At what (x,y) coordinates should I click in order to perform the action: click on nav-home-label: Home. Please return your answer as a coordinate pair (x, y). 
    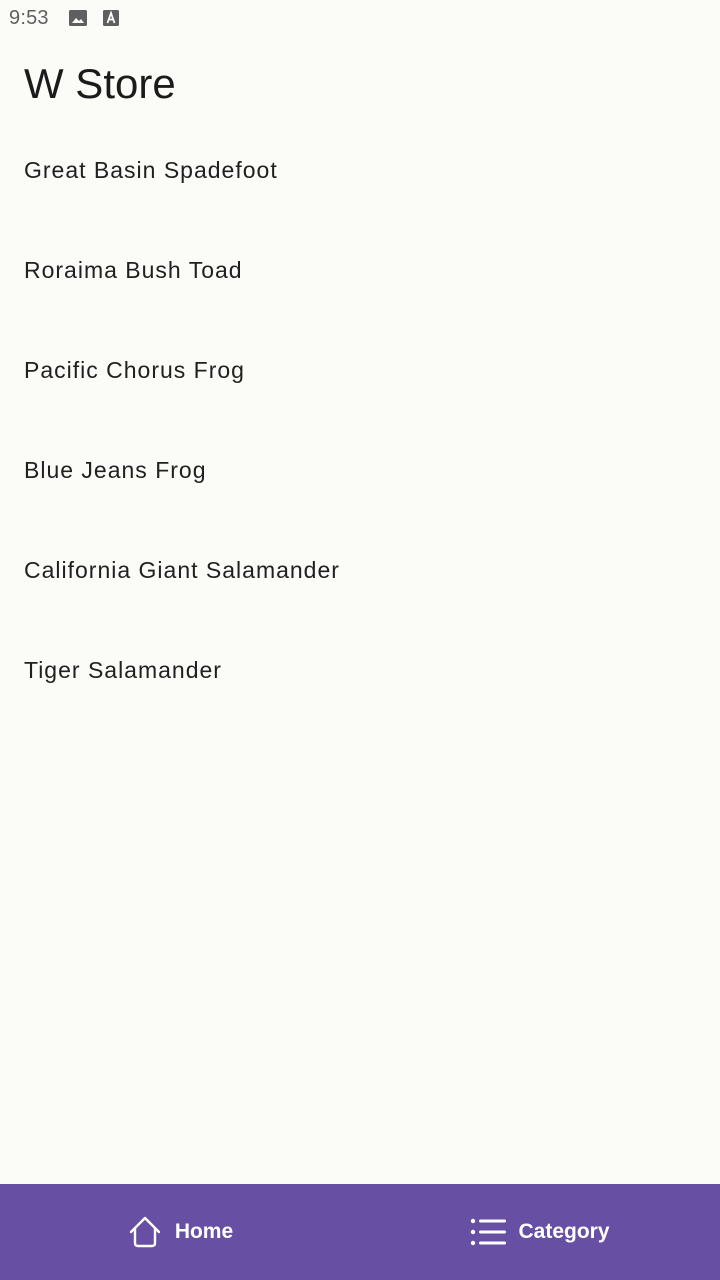
    Looking at the image, I should click on (204, 1231).